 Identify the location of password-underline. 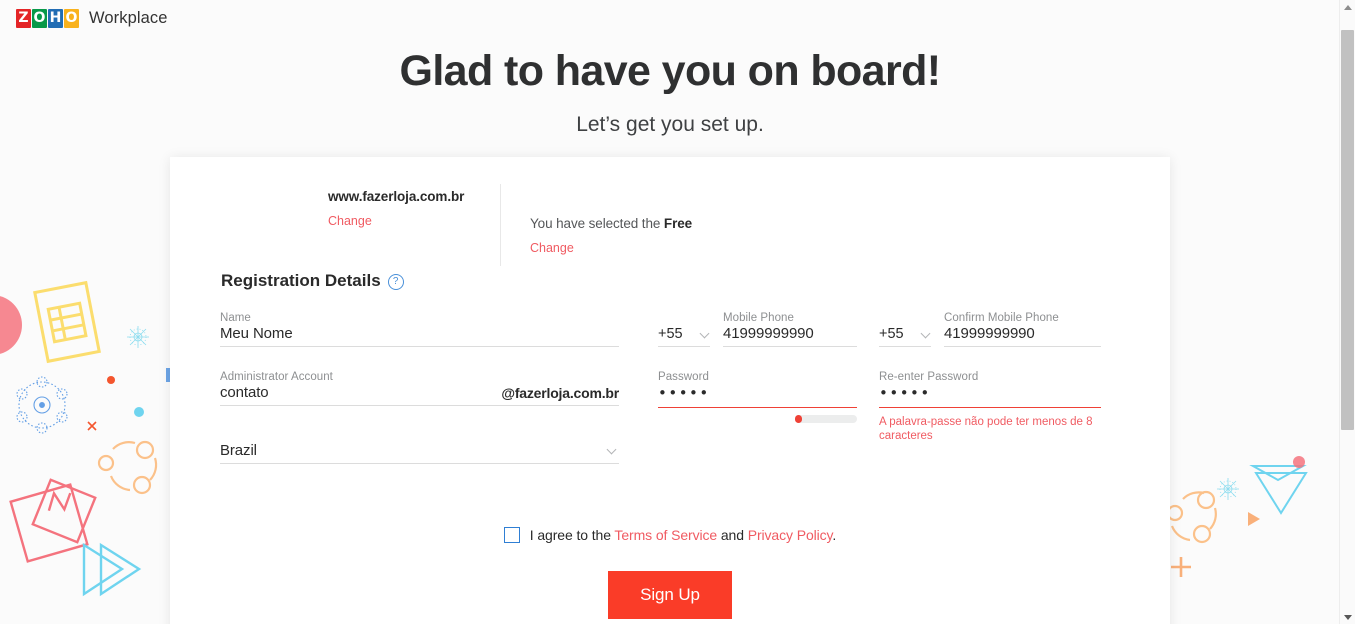
(757, 407).